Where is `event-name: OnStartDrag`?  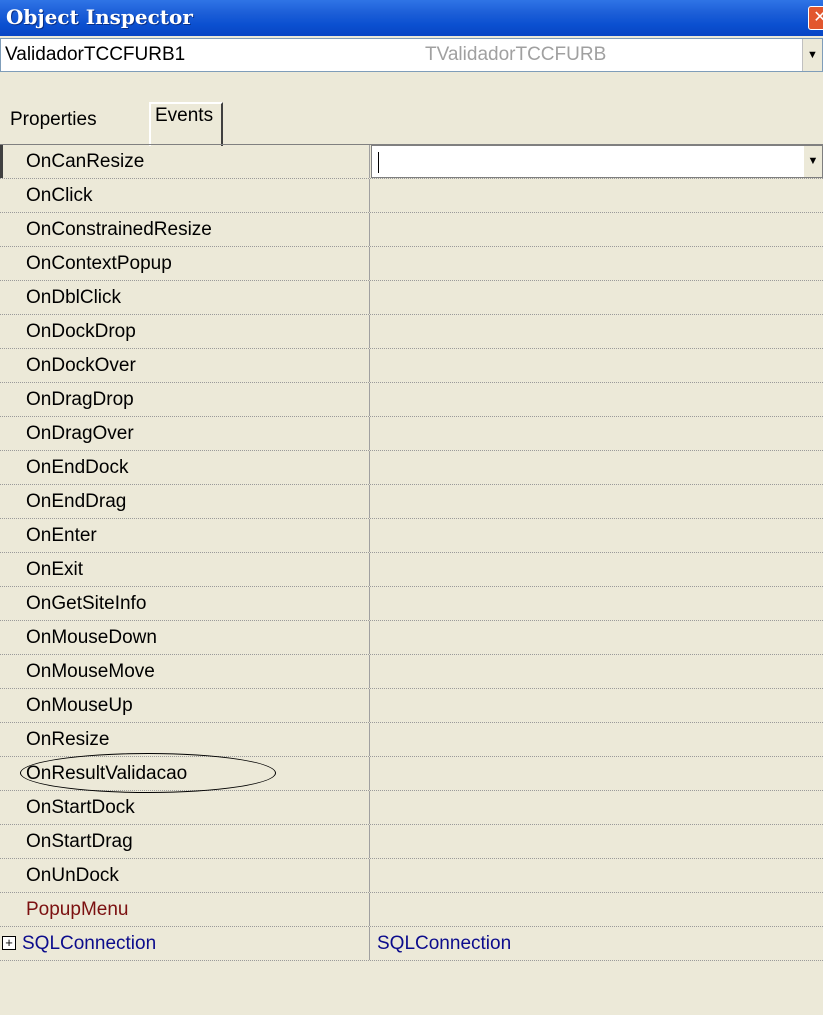 event-name: OnStartDrag is located at coordinates (185, 841).